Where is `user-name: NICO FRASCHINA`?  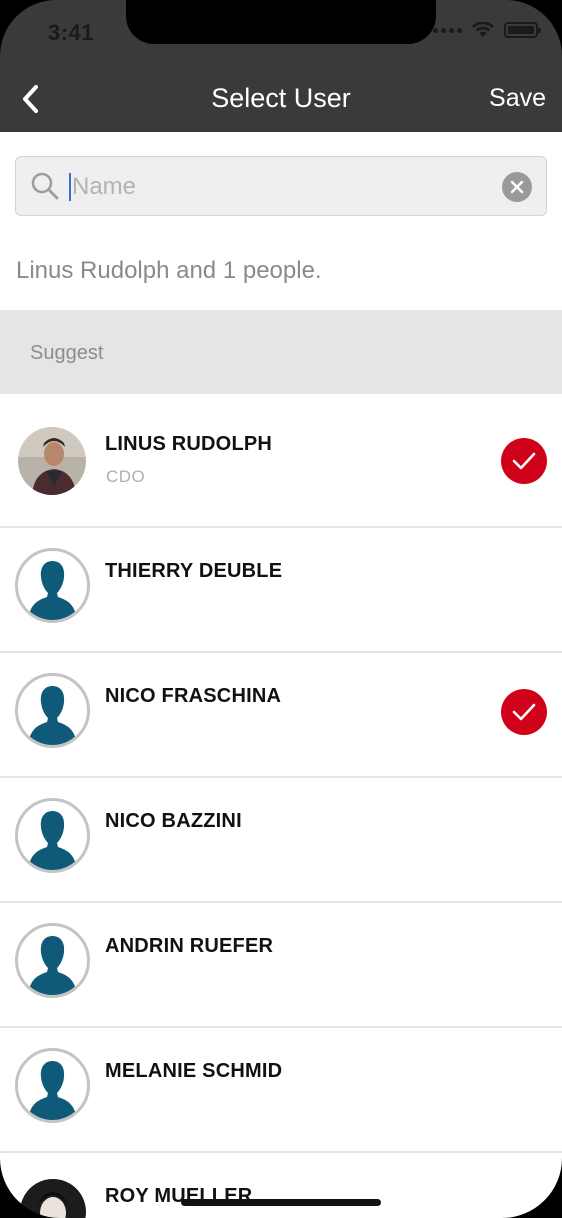 user-name: NICO FRASCHINA is located at coordinates (193, 696).